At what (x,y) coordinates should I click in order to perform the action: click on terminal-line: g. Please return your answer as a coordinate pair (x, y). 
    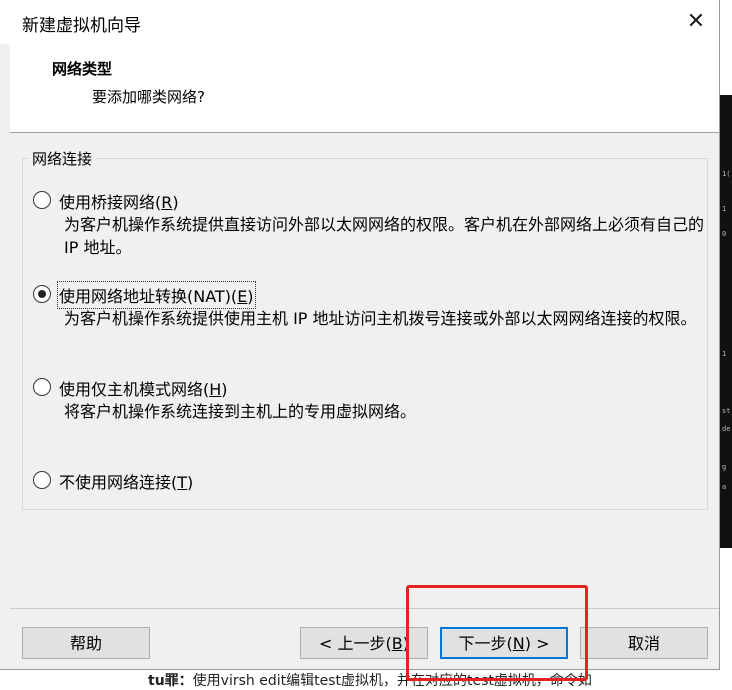
    Looking at the image, I should click on (724, 467).